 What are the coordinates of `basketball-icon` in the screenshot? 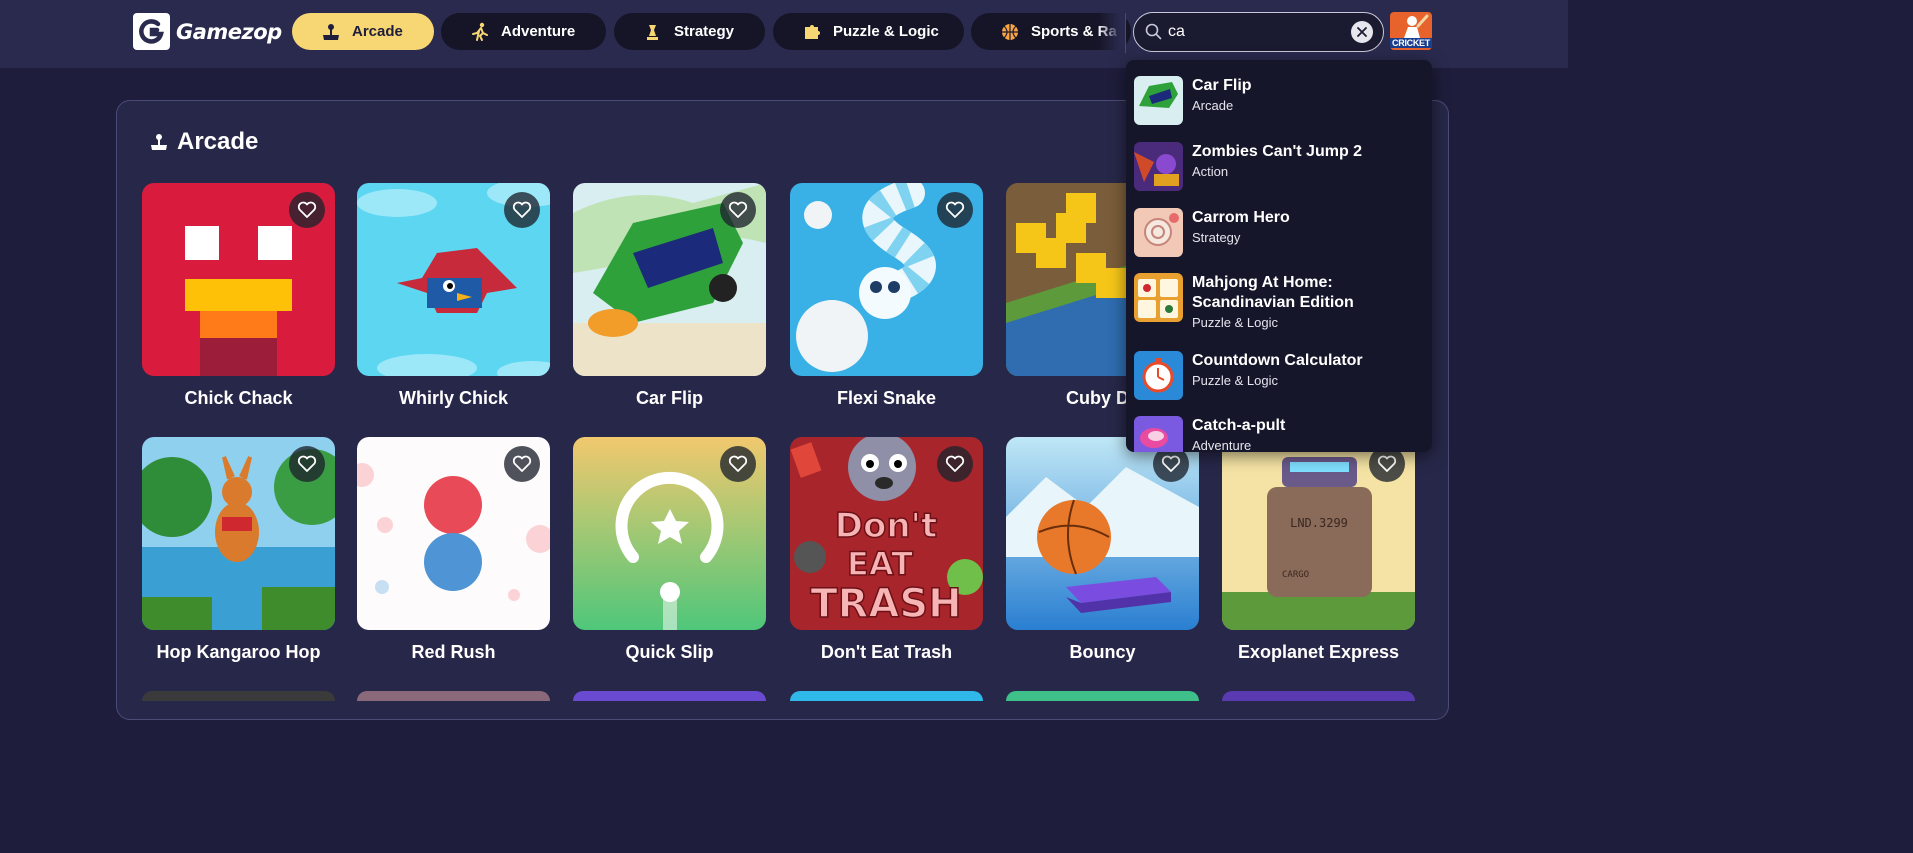 It's located at (1010, 32).